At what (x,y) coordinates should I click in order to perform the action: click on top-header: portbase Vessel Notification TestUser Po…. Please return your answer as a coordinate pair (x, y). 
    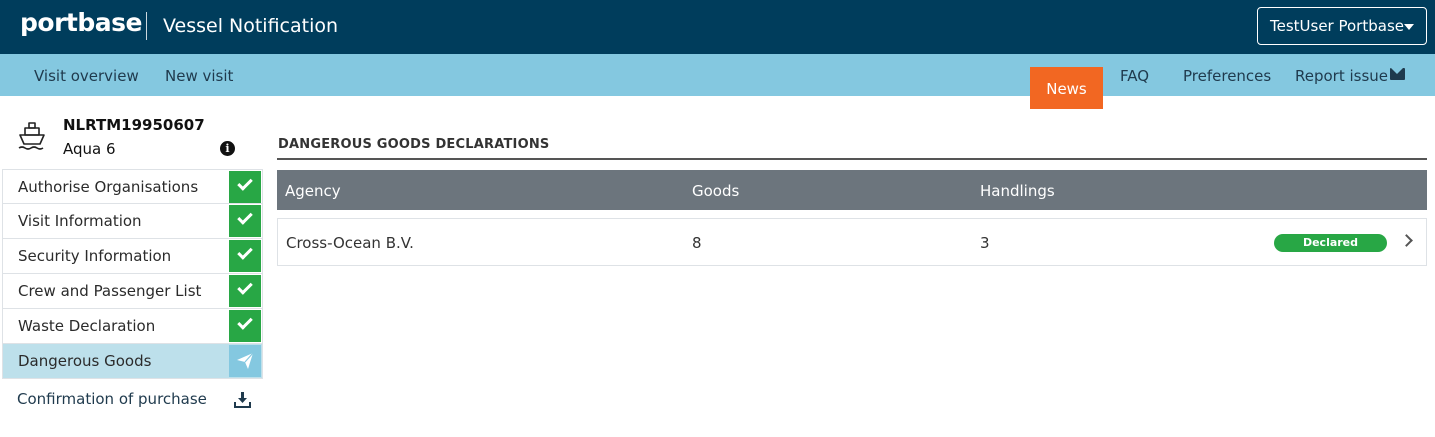
    Looking at the image, I should click on (717, 27).